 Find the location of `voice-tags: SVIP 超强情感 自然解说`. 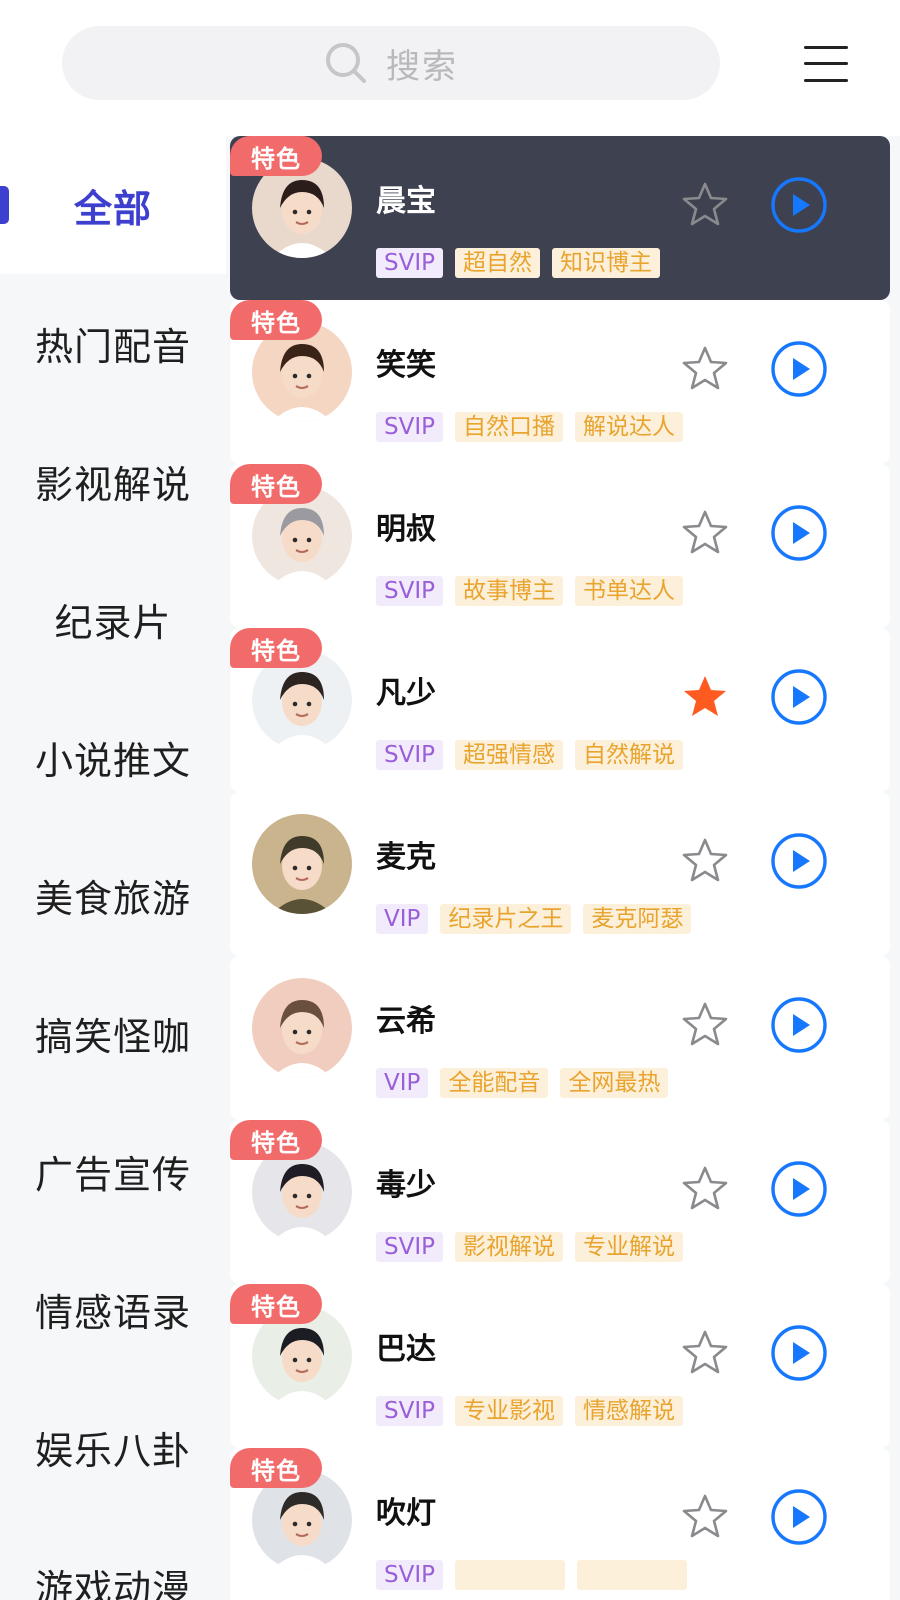

voice-tags: SVIP 超强情感 自然解说 is located at coordinates (529, 755).